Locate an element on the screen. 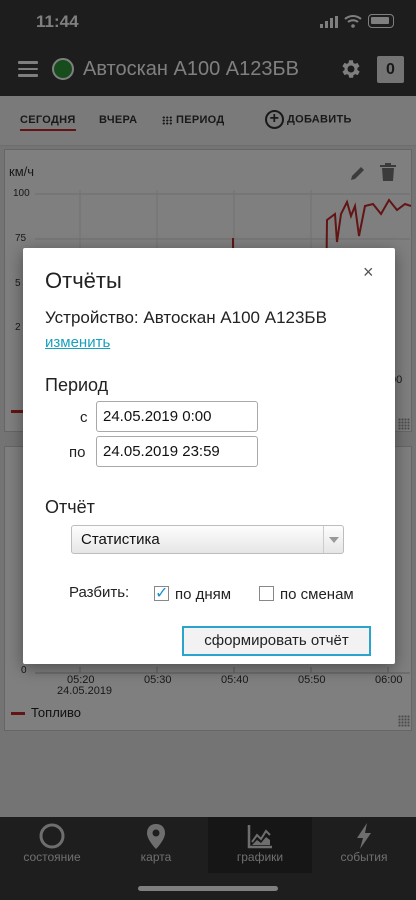 The image size is (416, 900). chevron-down-icon is located at coordinates (333, 539).